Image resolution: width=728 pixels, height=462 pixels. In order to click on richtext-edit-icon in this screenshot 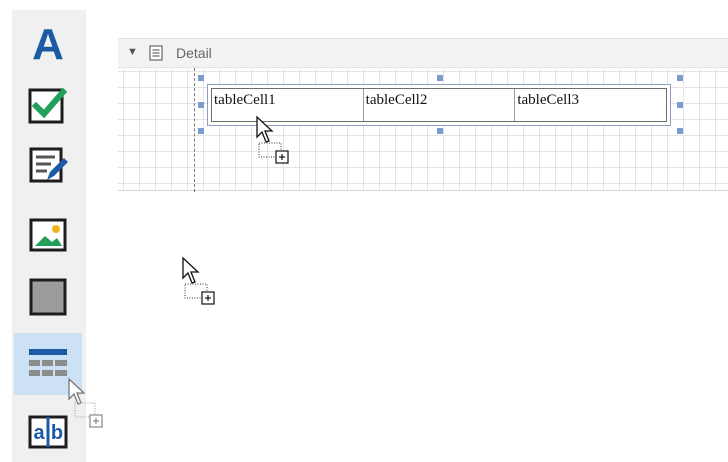, I will do `click(48, 165)`.